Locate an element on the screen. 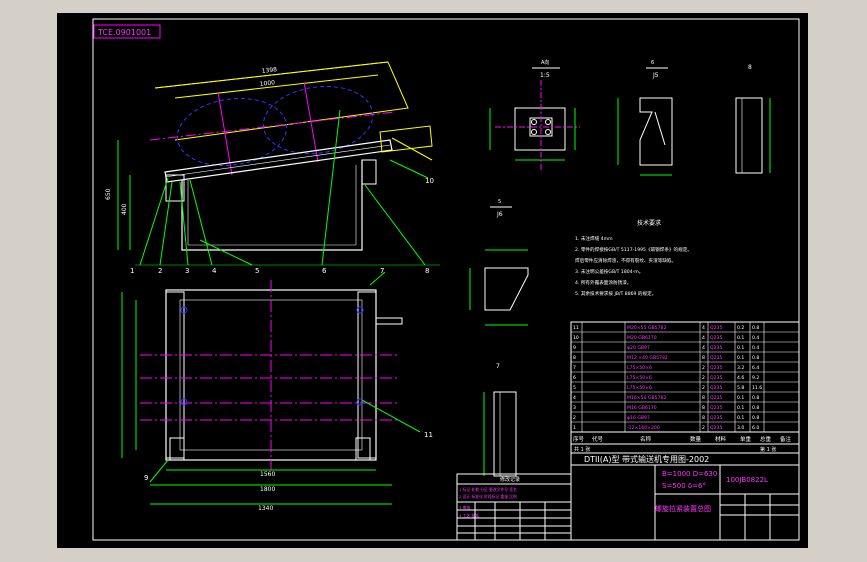 The width and height of the screenshot is (867, 562). title-line: DTII(A)型 带式输送机专用图-2002 is located at coordinates (646, 459).